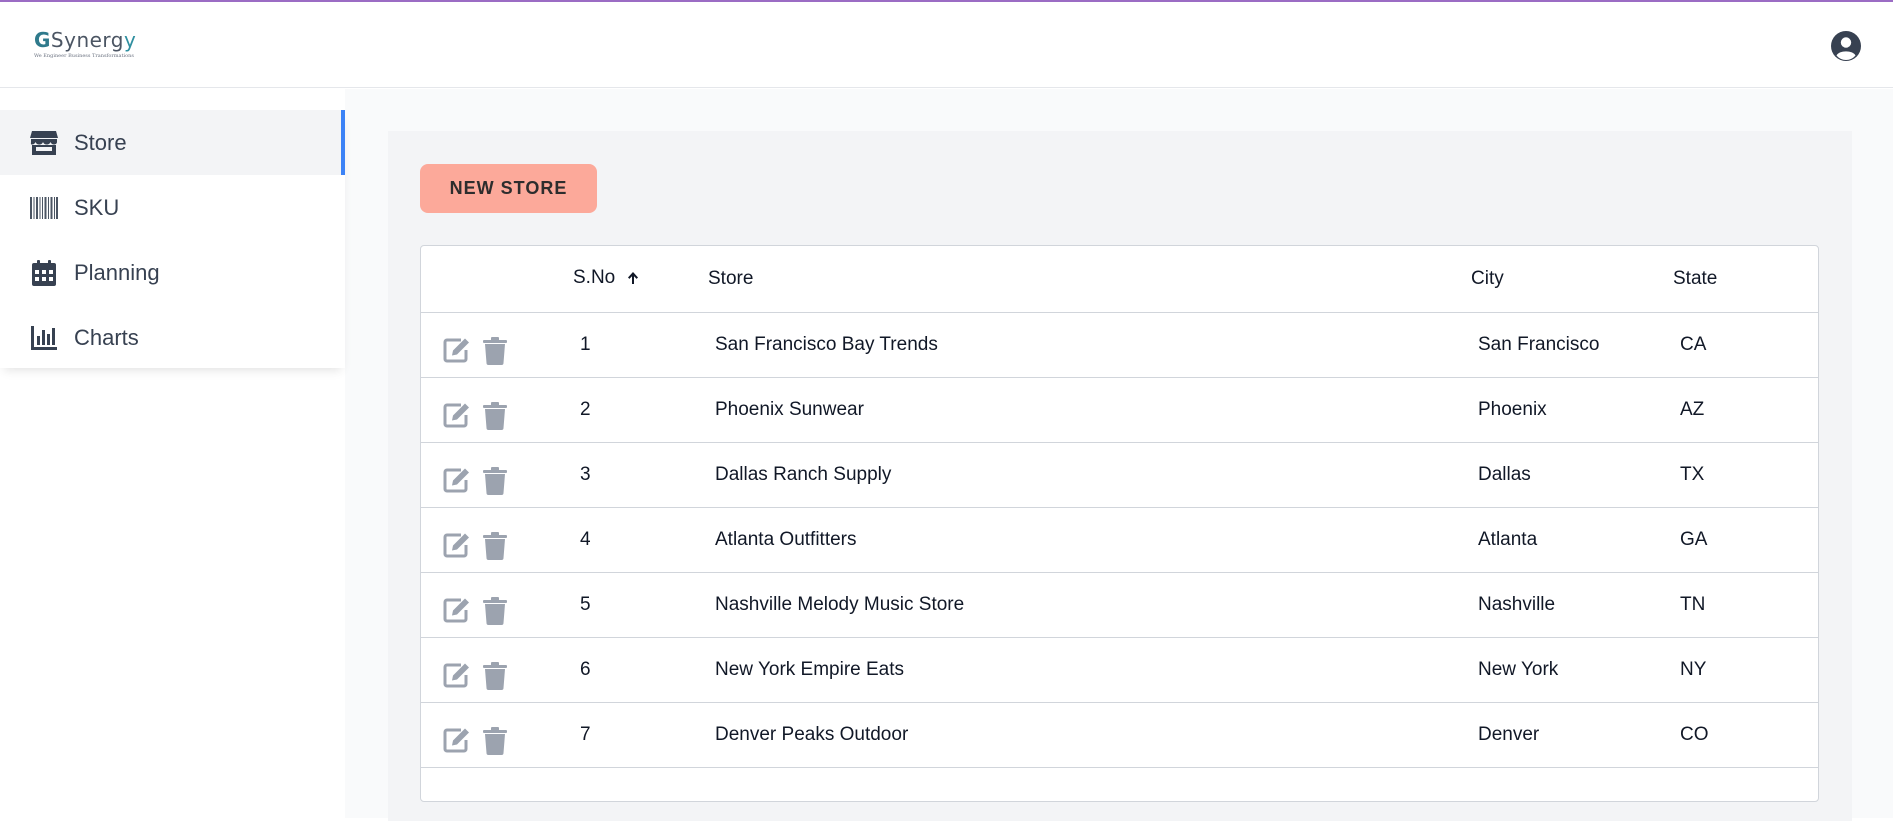 The image size is (1893, 821). Describe the element at coordinates (1119, 474) in the screenshot. I see `table-row: 3 Dallas Ranch Supply Dallas TX` at that location.